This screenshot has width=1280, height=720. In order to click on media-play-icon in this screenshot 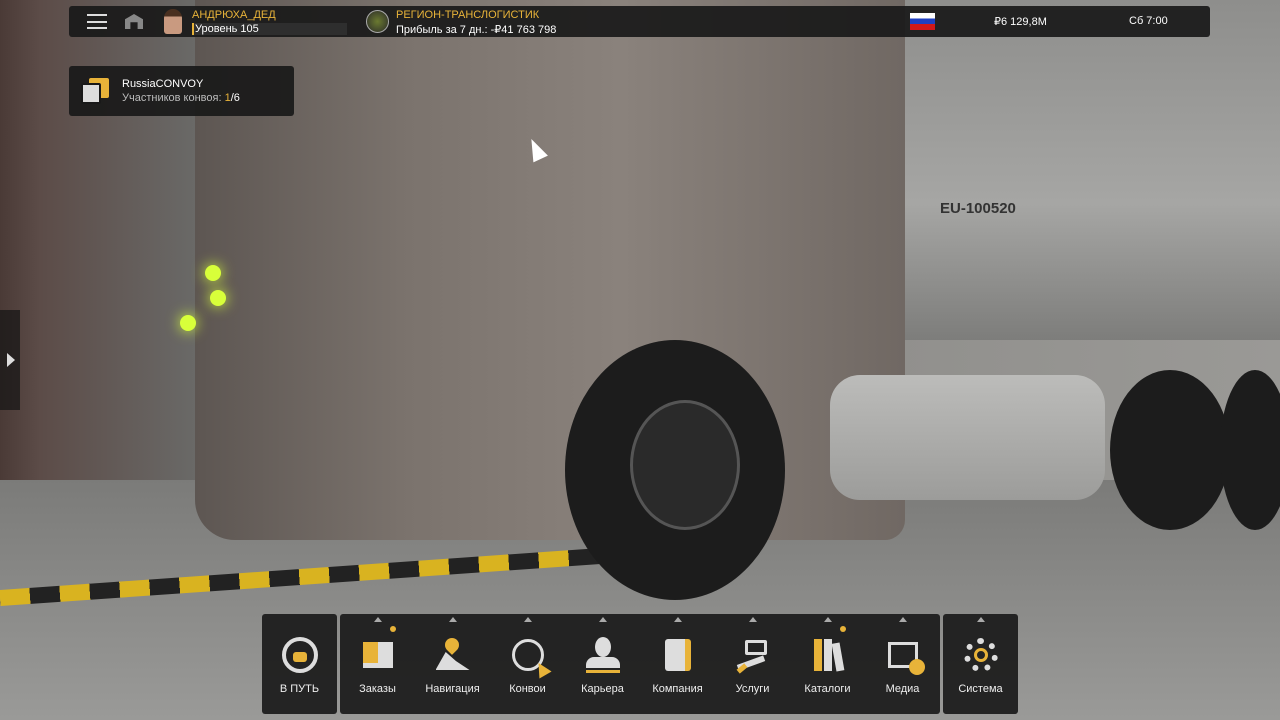, I will do `click(904, 655)`.